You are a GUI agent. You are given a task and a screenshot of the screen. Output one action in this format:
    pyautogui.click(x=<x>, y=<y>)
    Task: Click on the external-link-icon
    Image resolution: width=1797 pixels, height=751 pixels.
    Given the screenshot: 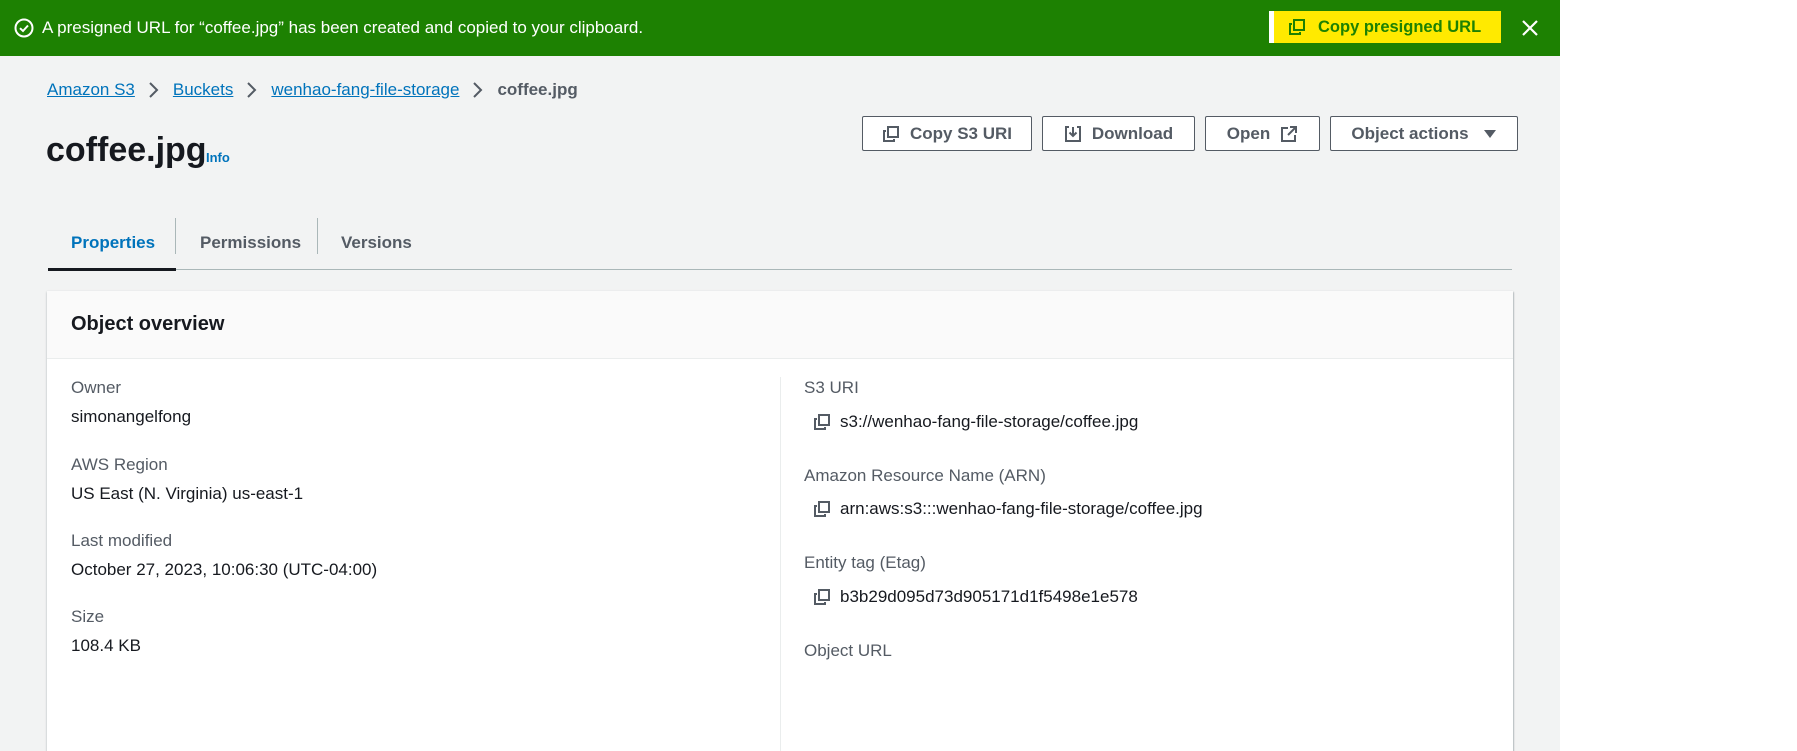 What is the action you would take?
    pyautogui.click(x=1289, y=133)
    